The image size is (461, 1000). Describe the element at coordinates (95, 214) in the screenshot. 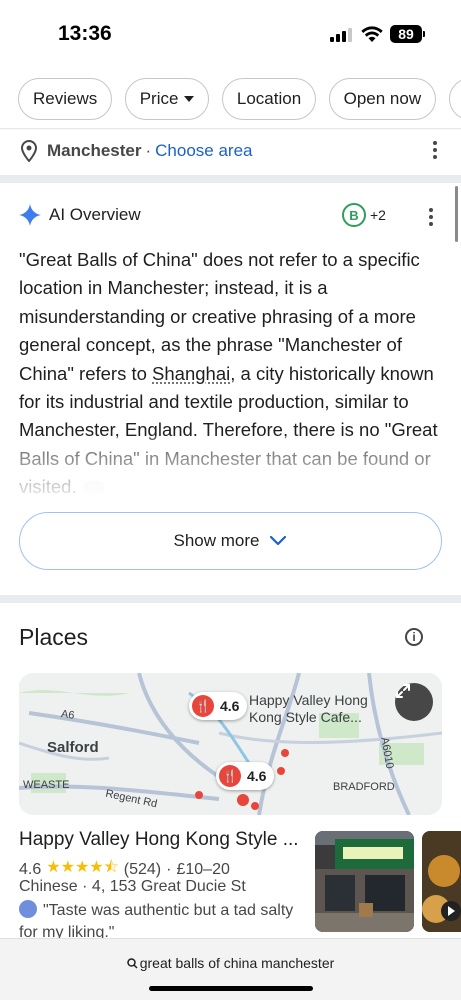

I see `ai-overview-title: AI Overview` at that location.